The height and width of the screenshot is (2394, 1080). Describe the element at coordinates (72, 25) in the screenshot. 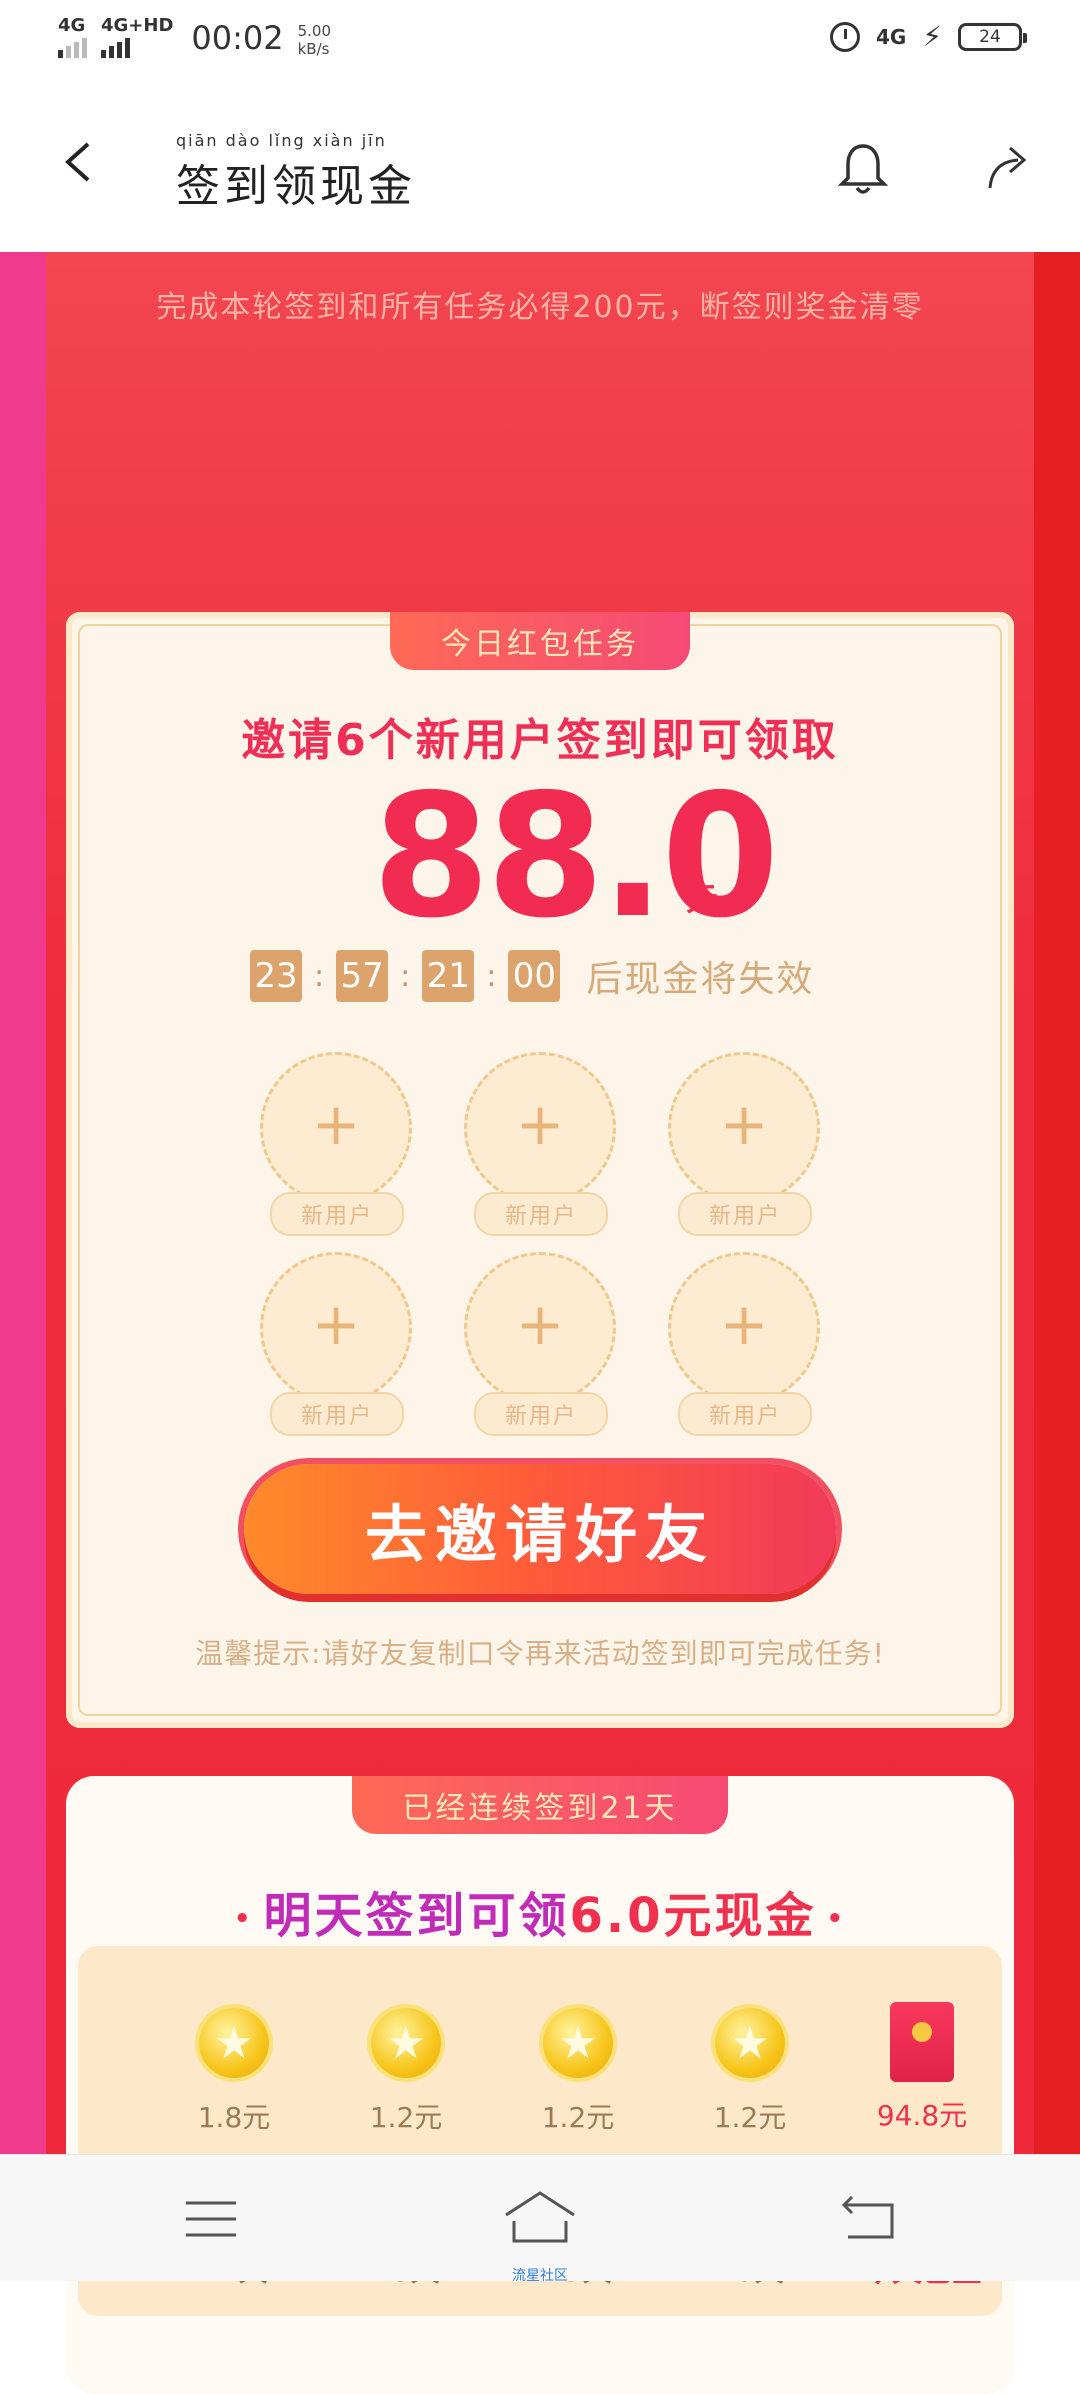

I see `network-label-1: 4G` at that location.